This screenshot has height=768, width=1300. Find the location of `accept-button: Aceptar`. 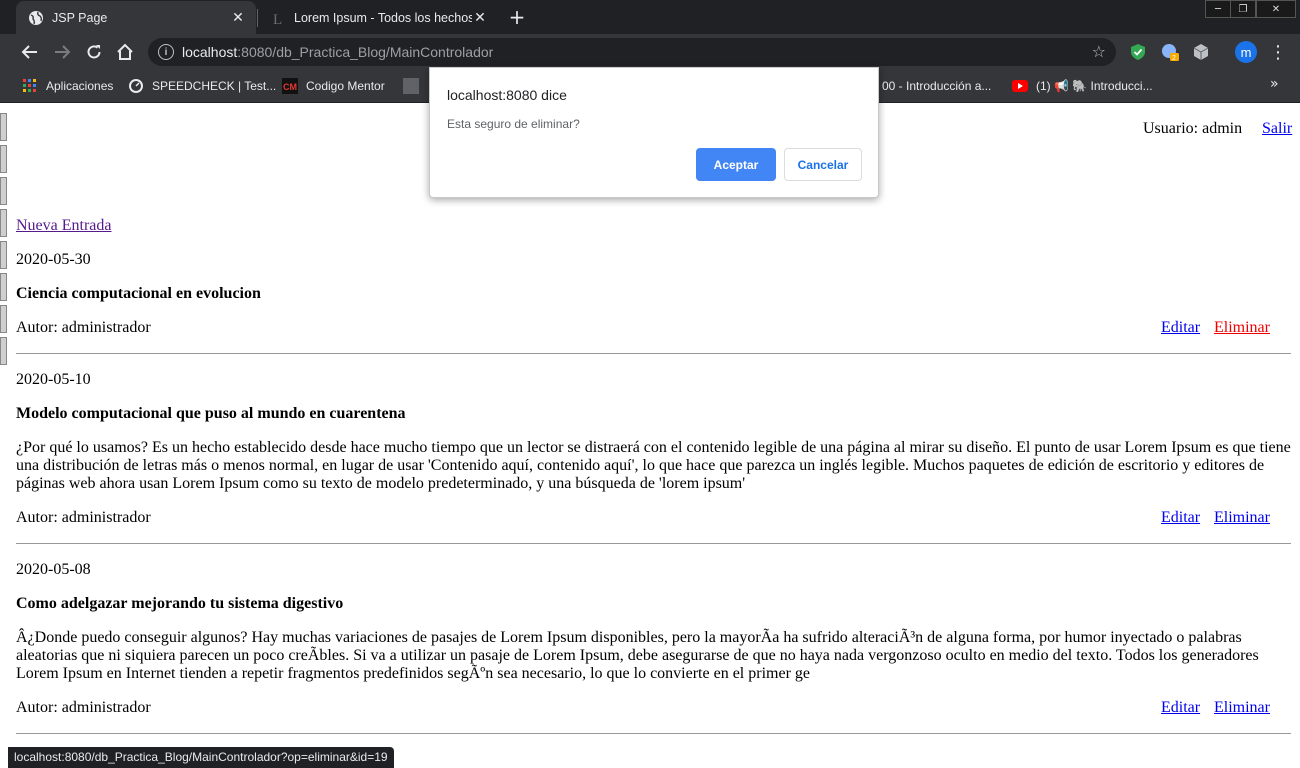

accept-button: Aceptar is located at coordinates (736, 164).